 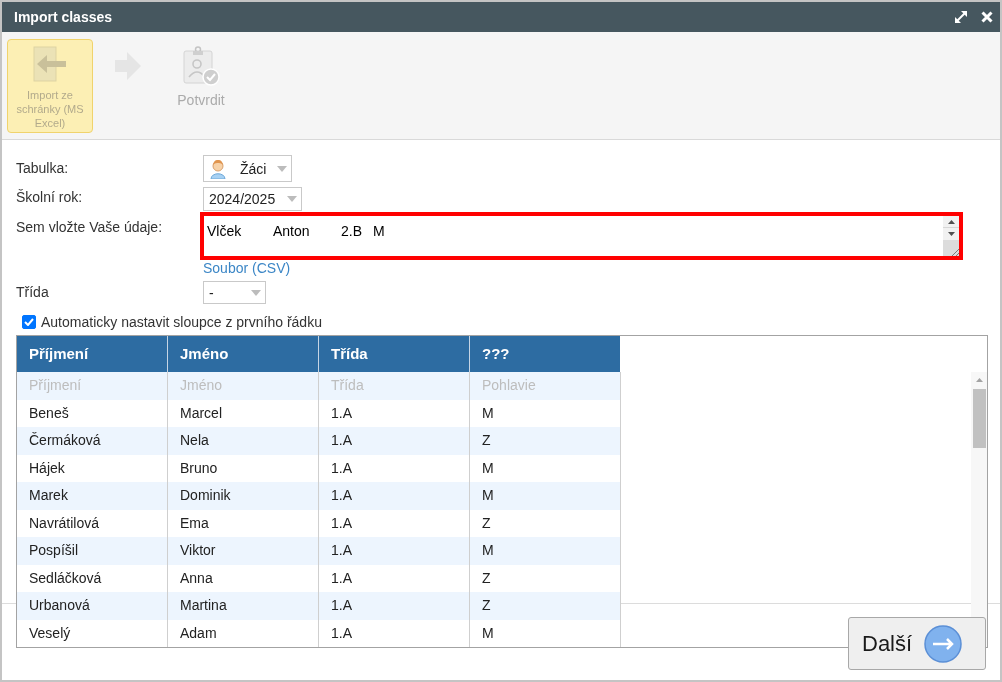 What do you see at coordinates (379, 231) in the screenshot?
I see `pasted-text: M` at bounding box center [379, 231].